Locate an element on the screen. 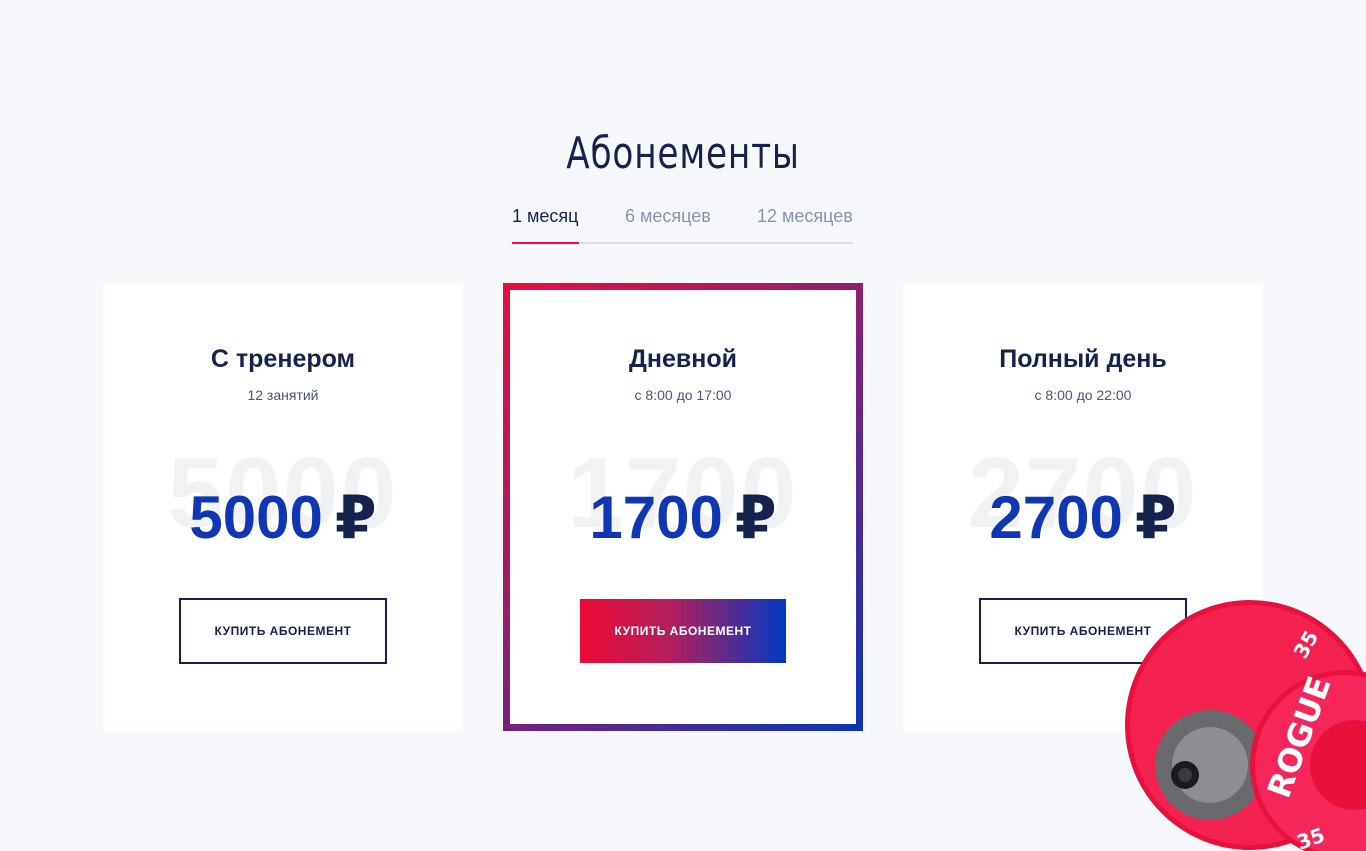  plan-name: Полный день is located at coordinates (1083, 359).